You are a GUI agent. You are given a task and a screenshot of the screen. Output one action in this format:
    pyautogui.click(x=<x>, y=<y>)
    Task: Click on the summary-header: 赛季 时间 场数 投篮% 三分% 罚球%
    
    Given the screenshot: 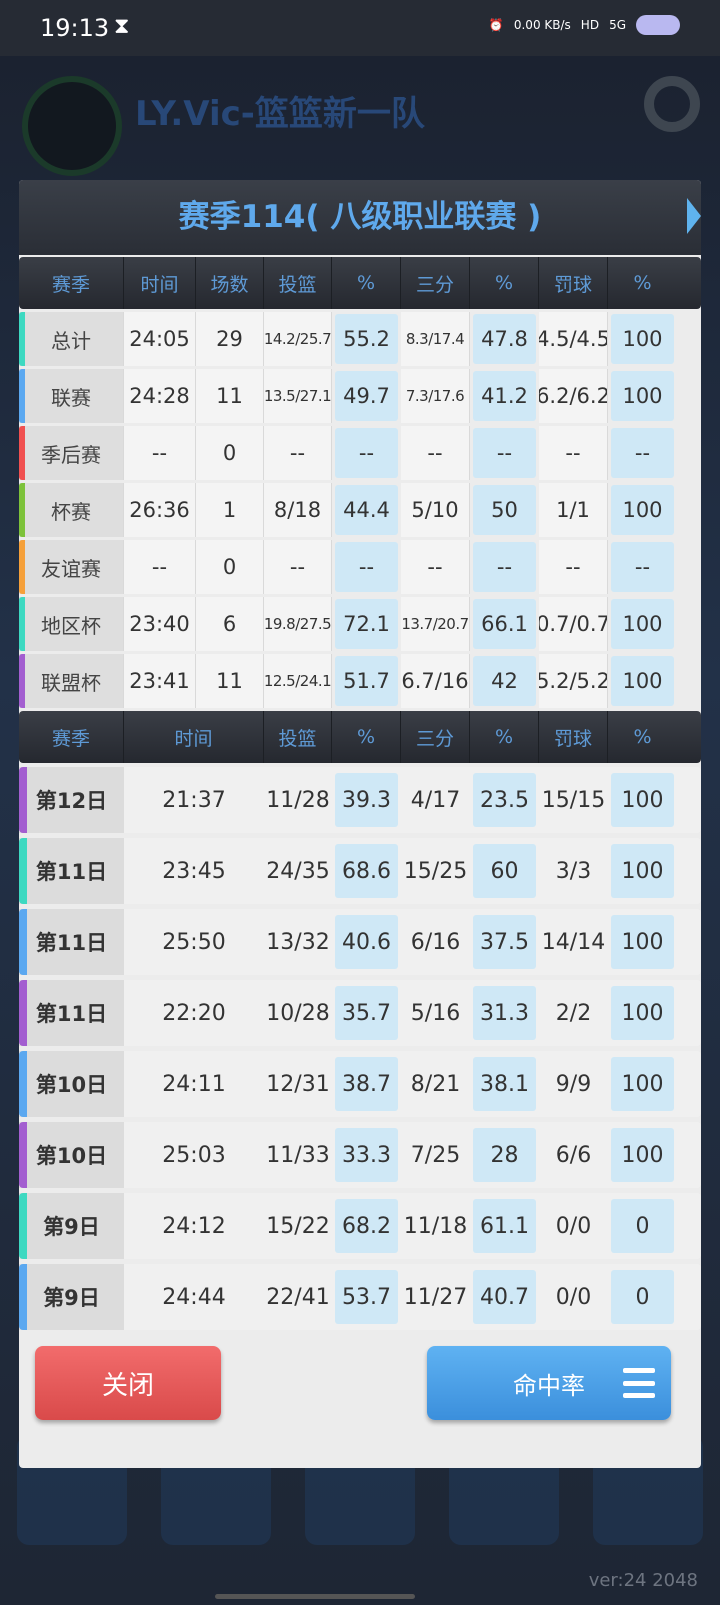 What is the action you would take?
    pyautogui.click(x=360, y=283)
    